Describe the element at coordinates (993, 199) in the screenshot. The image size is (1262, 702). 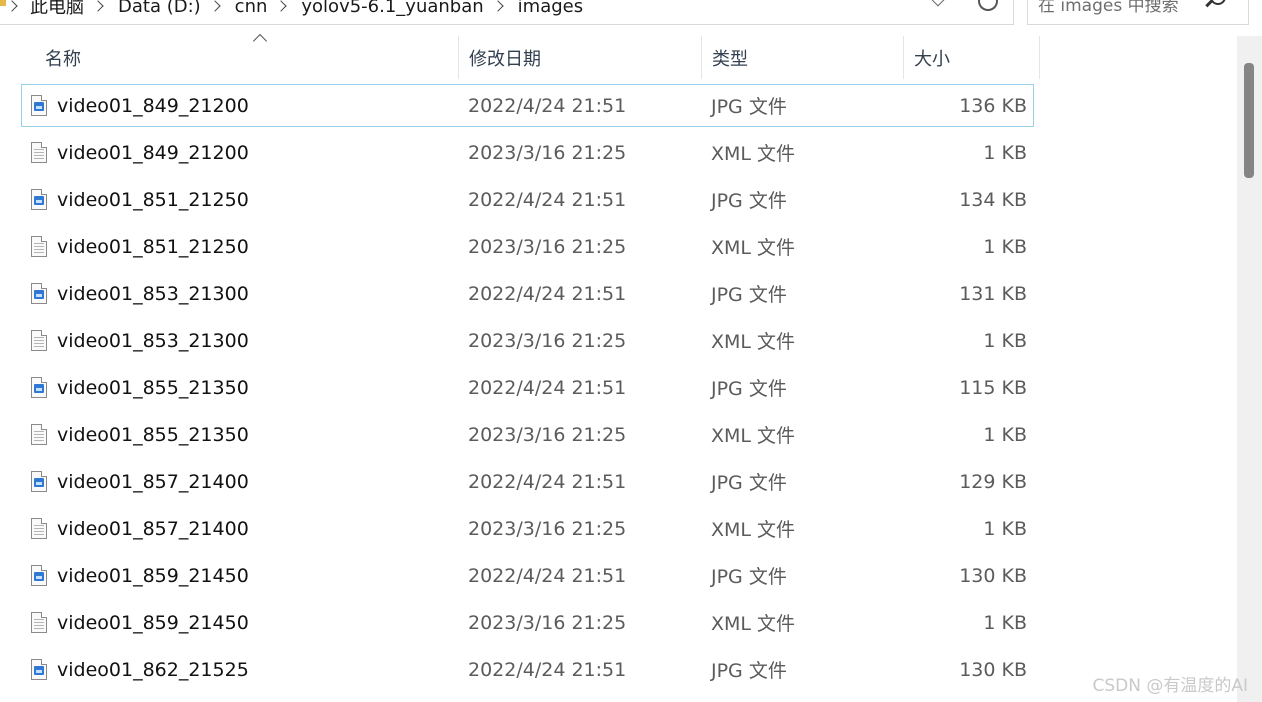
I see `file-size: 134 KB` at that location.